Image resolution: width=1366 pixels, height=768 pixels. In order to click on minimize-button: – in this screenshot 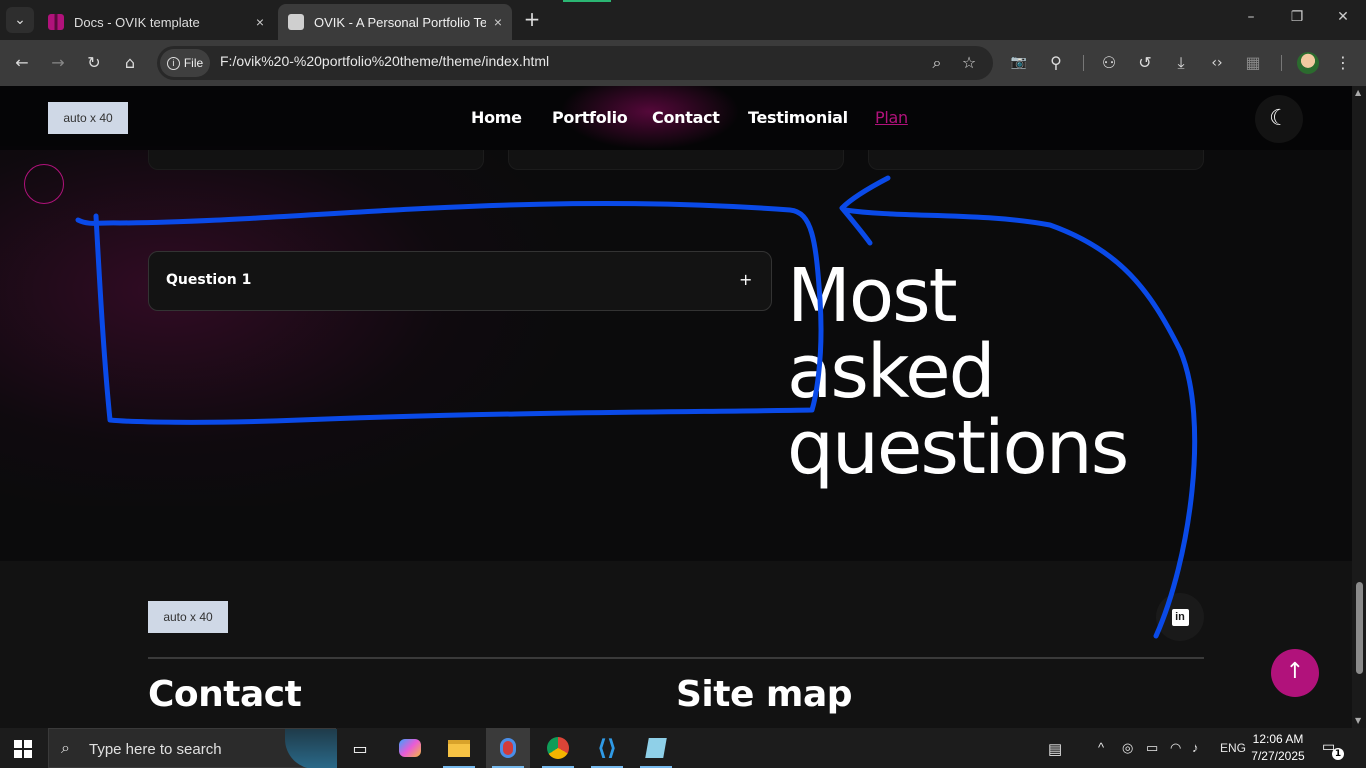, I will do `click(1251, 17)`.